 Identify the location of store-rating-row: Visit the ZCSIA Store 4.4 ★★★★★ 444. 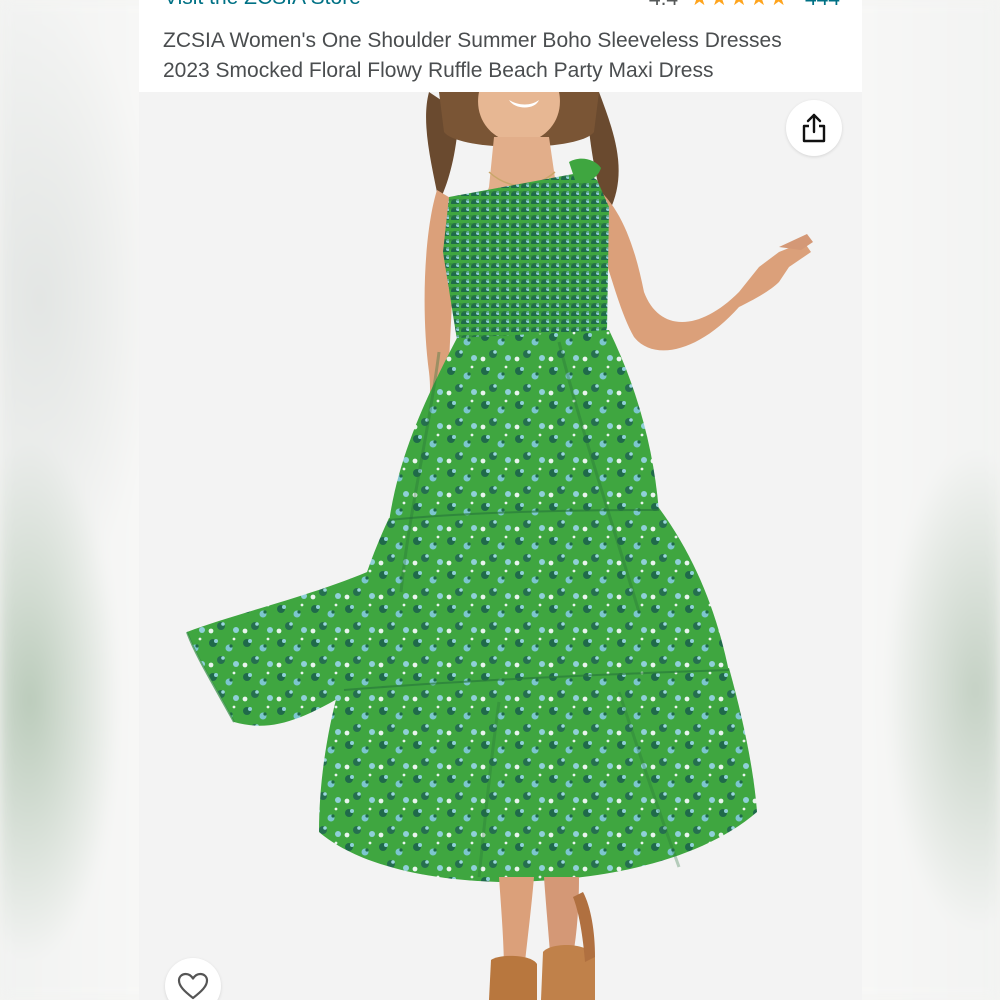
(500, 5).